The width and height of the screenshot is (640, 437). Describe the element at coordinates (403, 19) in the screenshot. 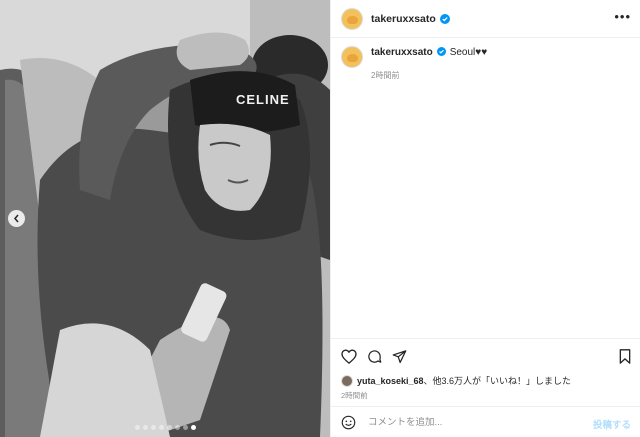

I see `header-username: takeruxxsato` at that location.